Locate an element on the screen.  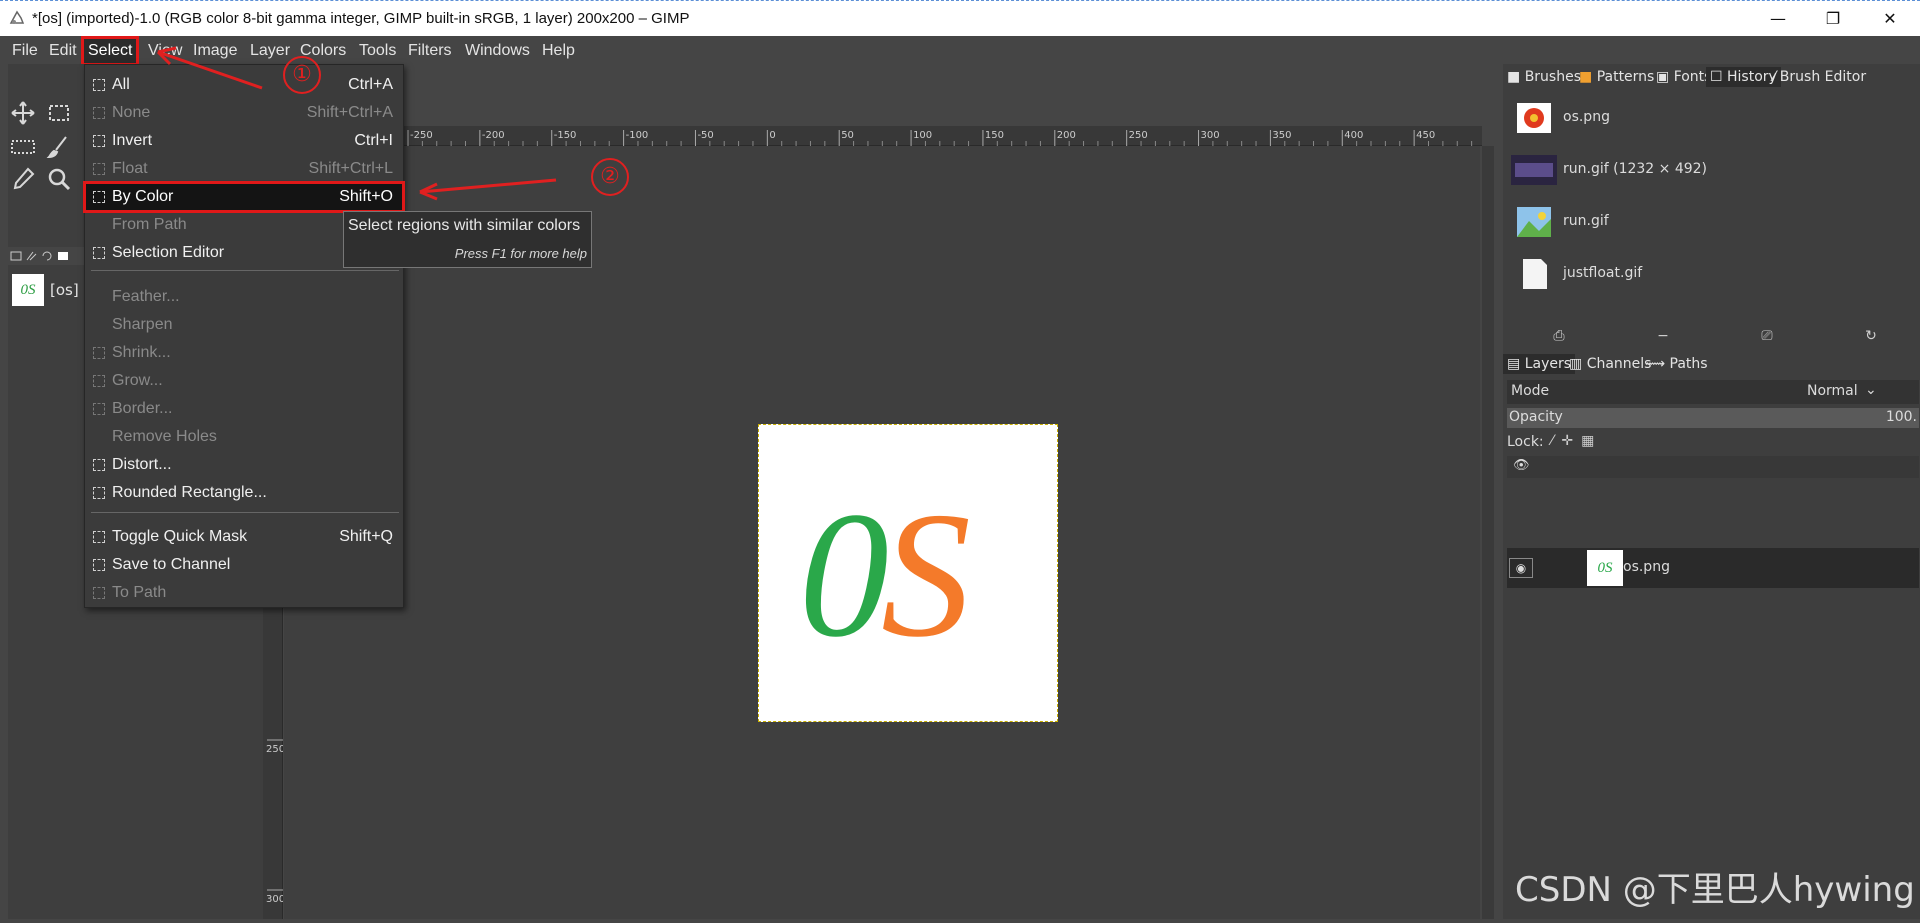
shrink-icon is located at coordinates (99, 353).